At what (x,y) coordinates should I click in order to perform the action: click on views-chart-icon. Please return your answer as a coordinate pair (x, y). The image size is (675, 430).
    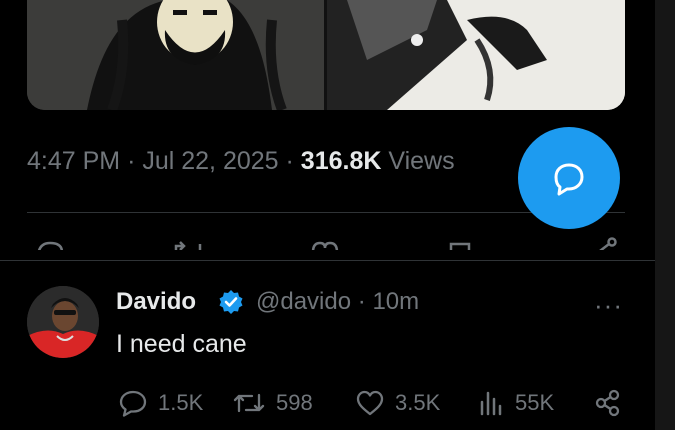
    Looking at the image, I should click on (491, 403).